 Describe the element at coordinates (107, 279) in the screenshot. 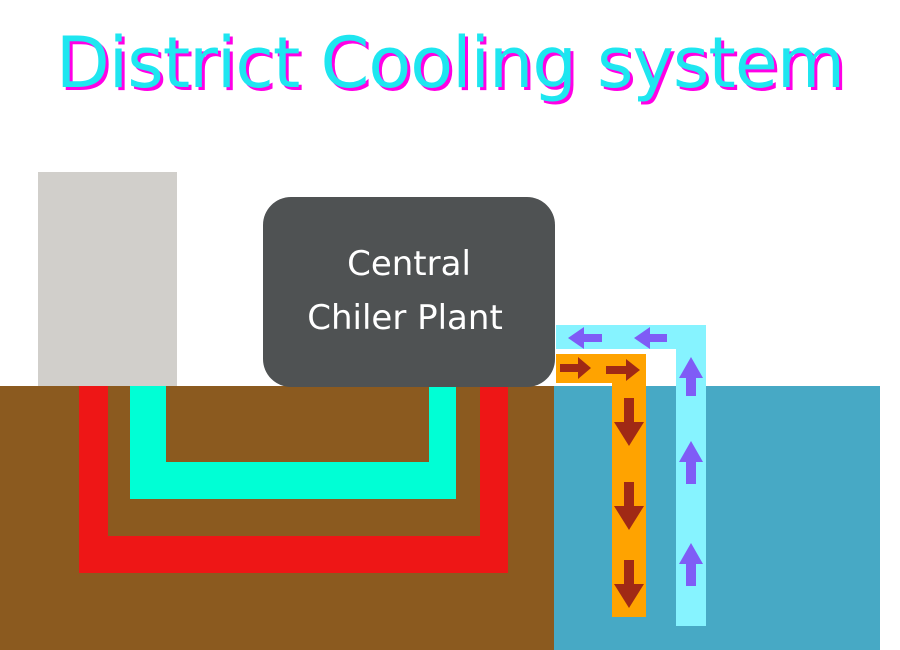

I see `building` at that location.